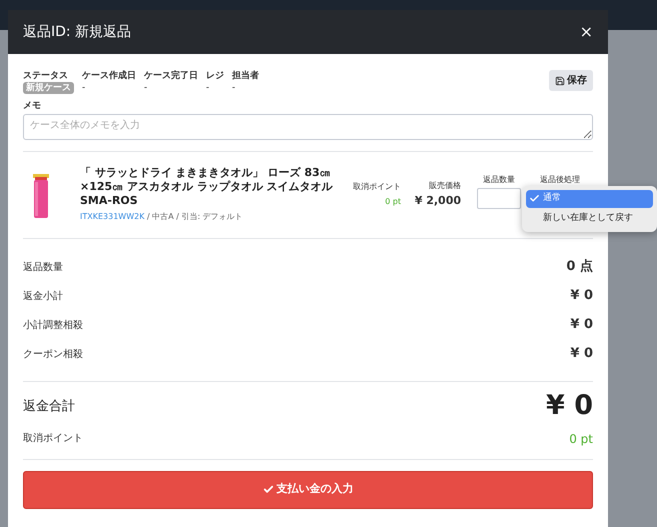  What do you see at coordinates (195, 216) in the screenshot?
I see `product-details: / 中古A / 引当: デフォルト` at bounding box center [195, 216].